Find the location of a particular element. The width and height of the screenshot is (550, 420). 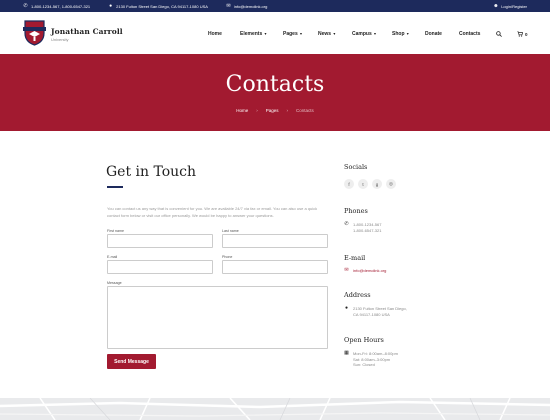

socials-heading: Socials is located at coordinates (356, 167).